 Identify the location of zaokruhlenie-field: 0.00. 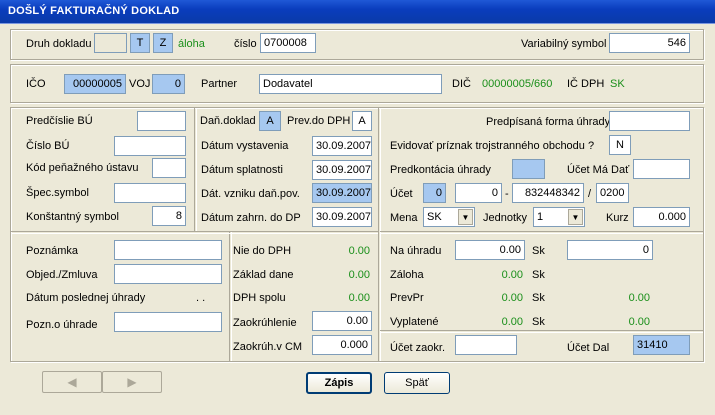
(342, 321).